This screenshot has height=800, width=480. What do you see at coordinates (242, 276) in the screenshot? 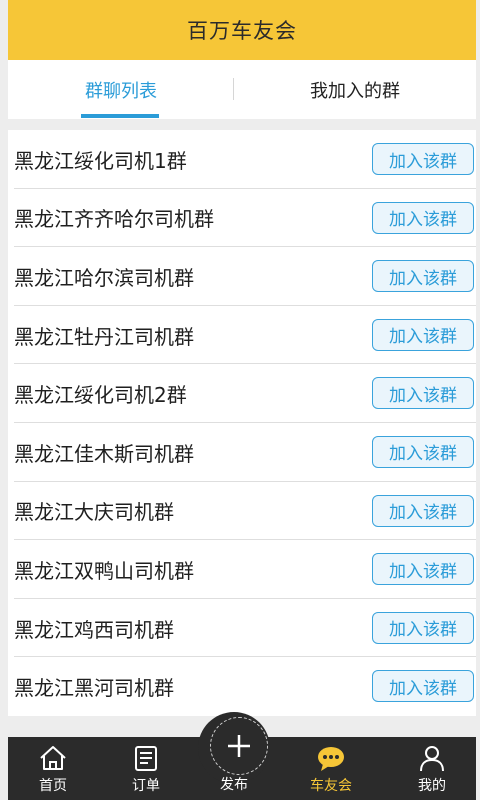
I see `list-item: 黑龙江哈尔滨司机群 加入该群` at bounding box center [242, 276].